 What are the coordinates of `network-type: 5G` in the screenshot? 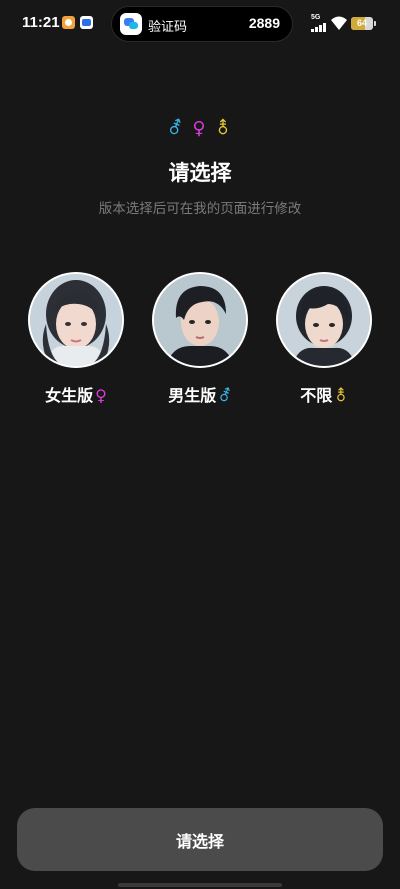 It's located at (316, 17).